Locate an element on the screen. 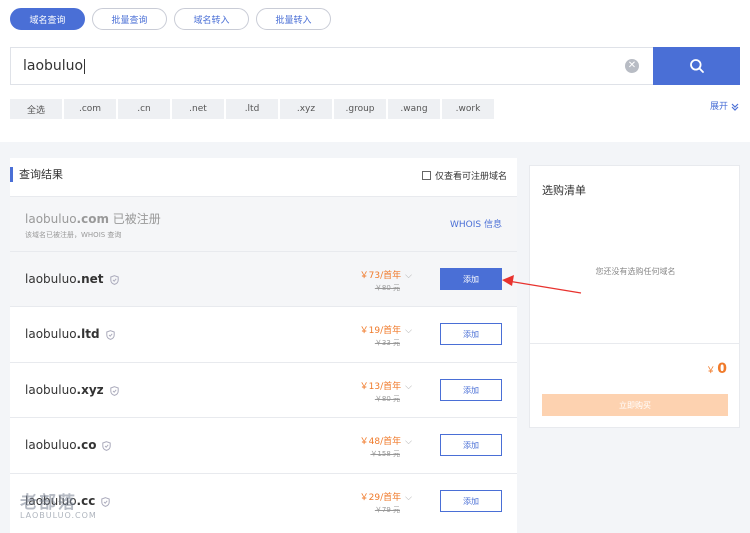 Image resolution: width=750 pixels, height=533 pixels. currency-symbol: ￥ is located at coordinates (711, 371).